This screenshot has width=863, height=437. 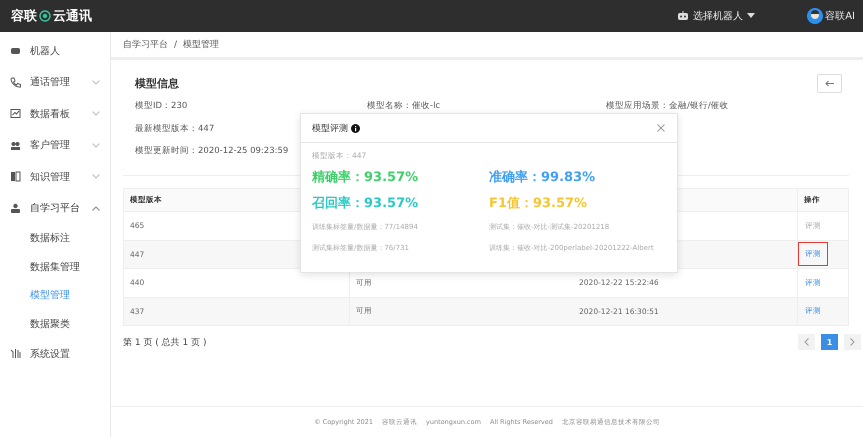 What do you see at coordinates (403, 106) in the screenshot?
I see `info-field: 模型名称：催收-lc` at bounding box center [403, 106].